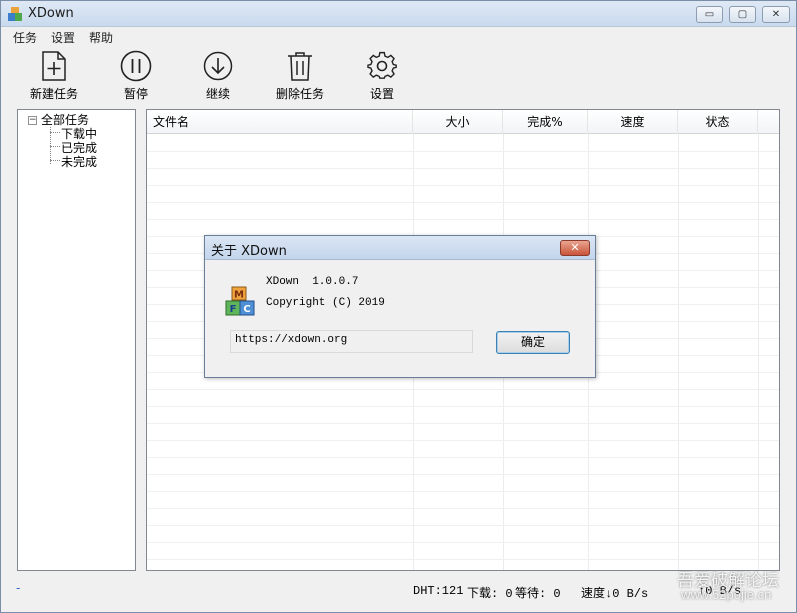 The image size is (797, 613). I want to click on svg-text: M, so click(239, 295).